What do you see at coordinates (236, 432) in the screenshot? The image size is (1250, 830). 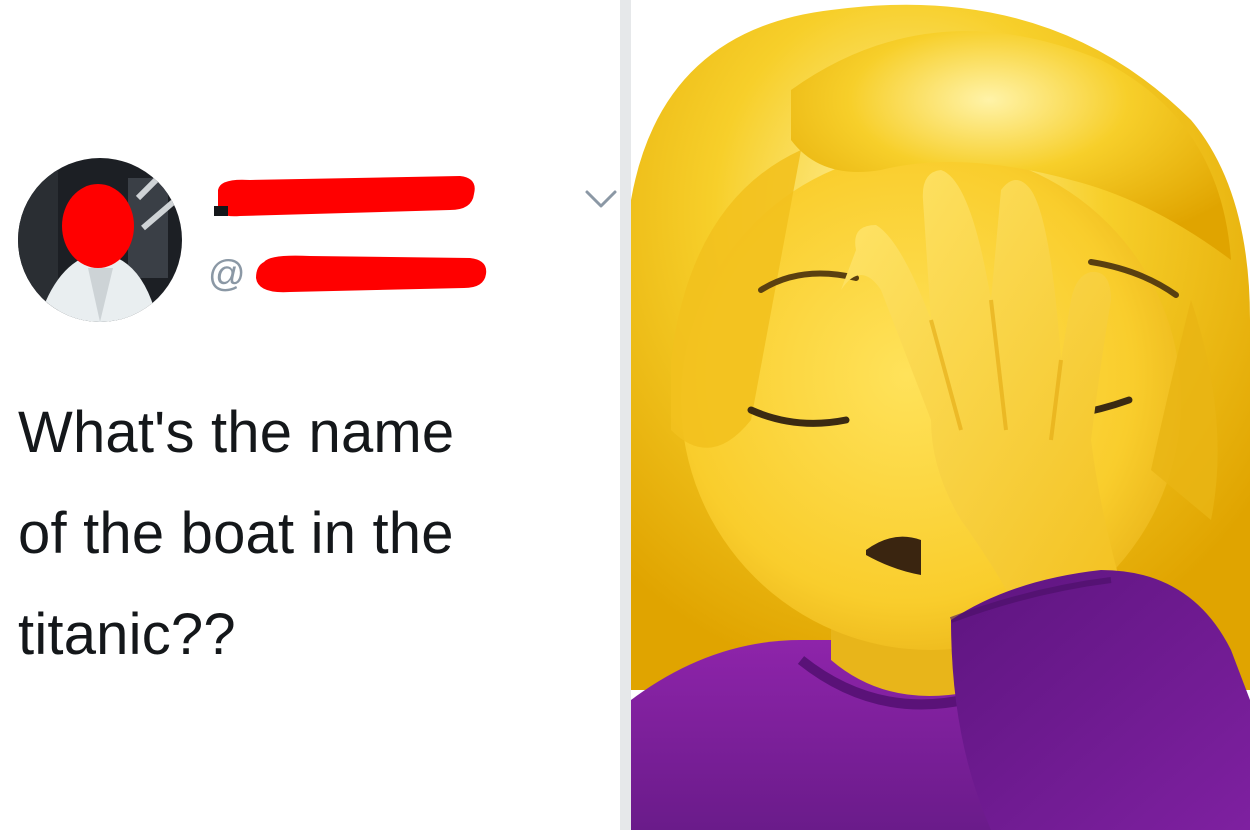 I see `tweet-text-line: What's the name` at bounding box center [236, 432].